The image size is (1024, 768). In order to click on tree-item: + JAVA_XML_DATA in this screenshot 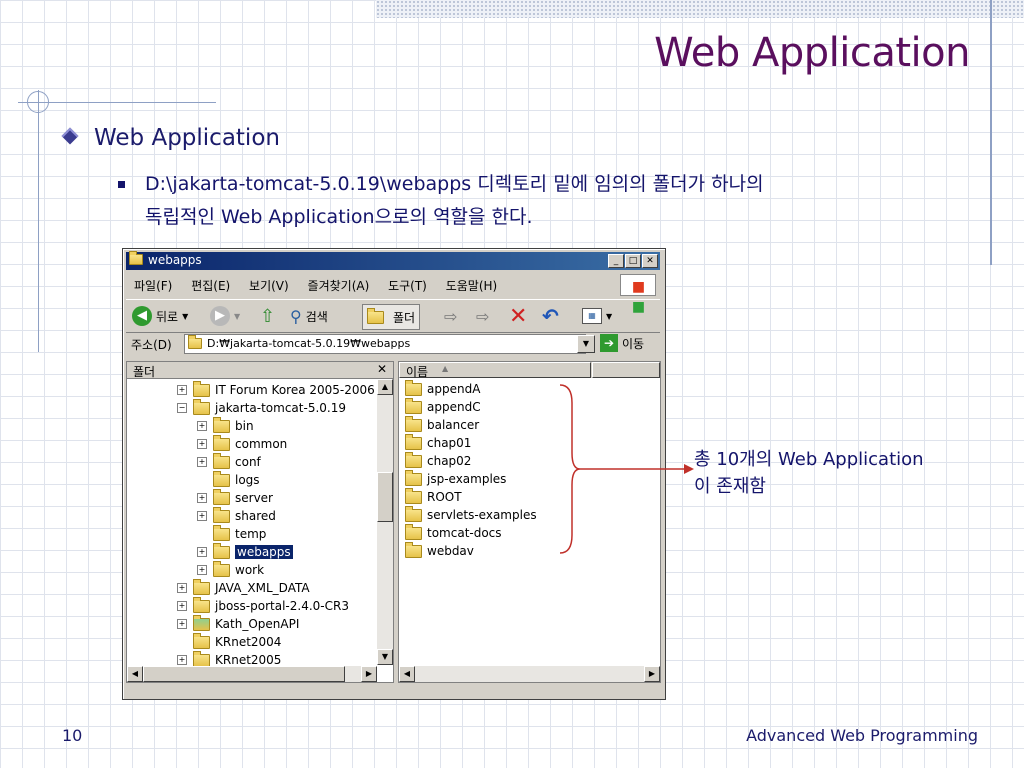, I will do `click(243, 587)`.